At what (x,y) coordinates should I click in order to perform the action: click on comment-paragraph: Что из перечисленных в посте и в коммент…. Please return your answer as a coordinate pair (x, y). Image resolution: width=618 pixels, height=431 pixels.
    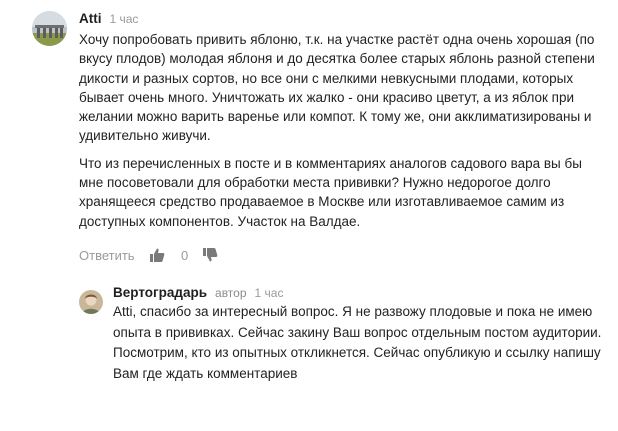
    Looking at the image, I should click on (330, 192).